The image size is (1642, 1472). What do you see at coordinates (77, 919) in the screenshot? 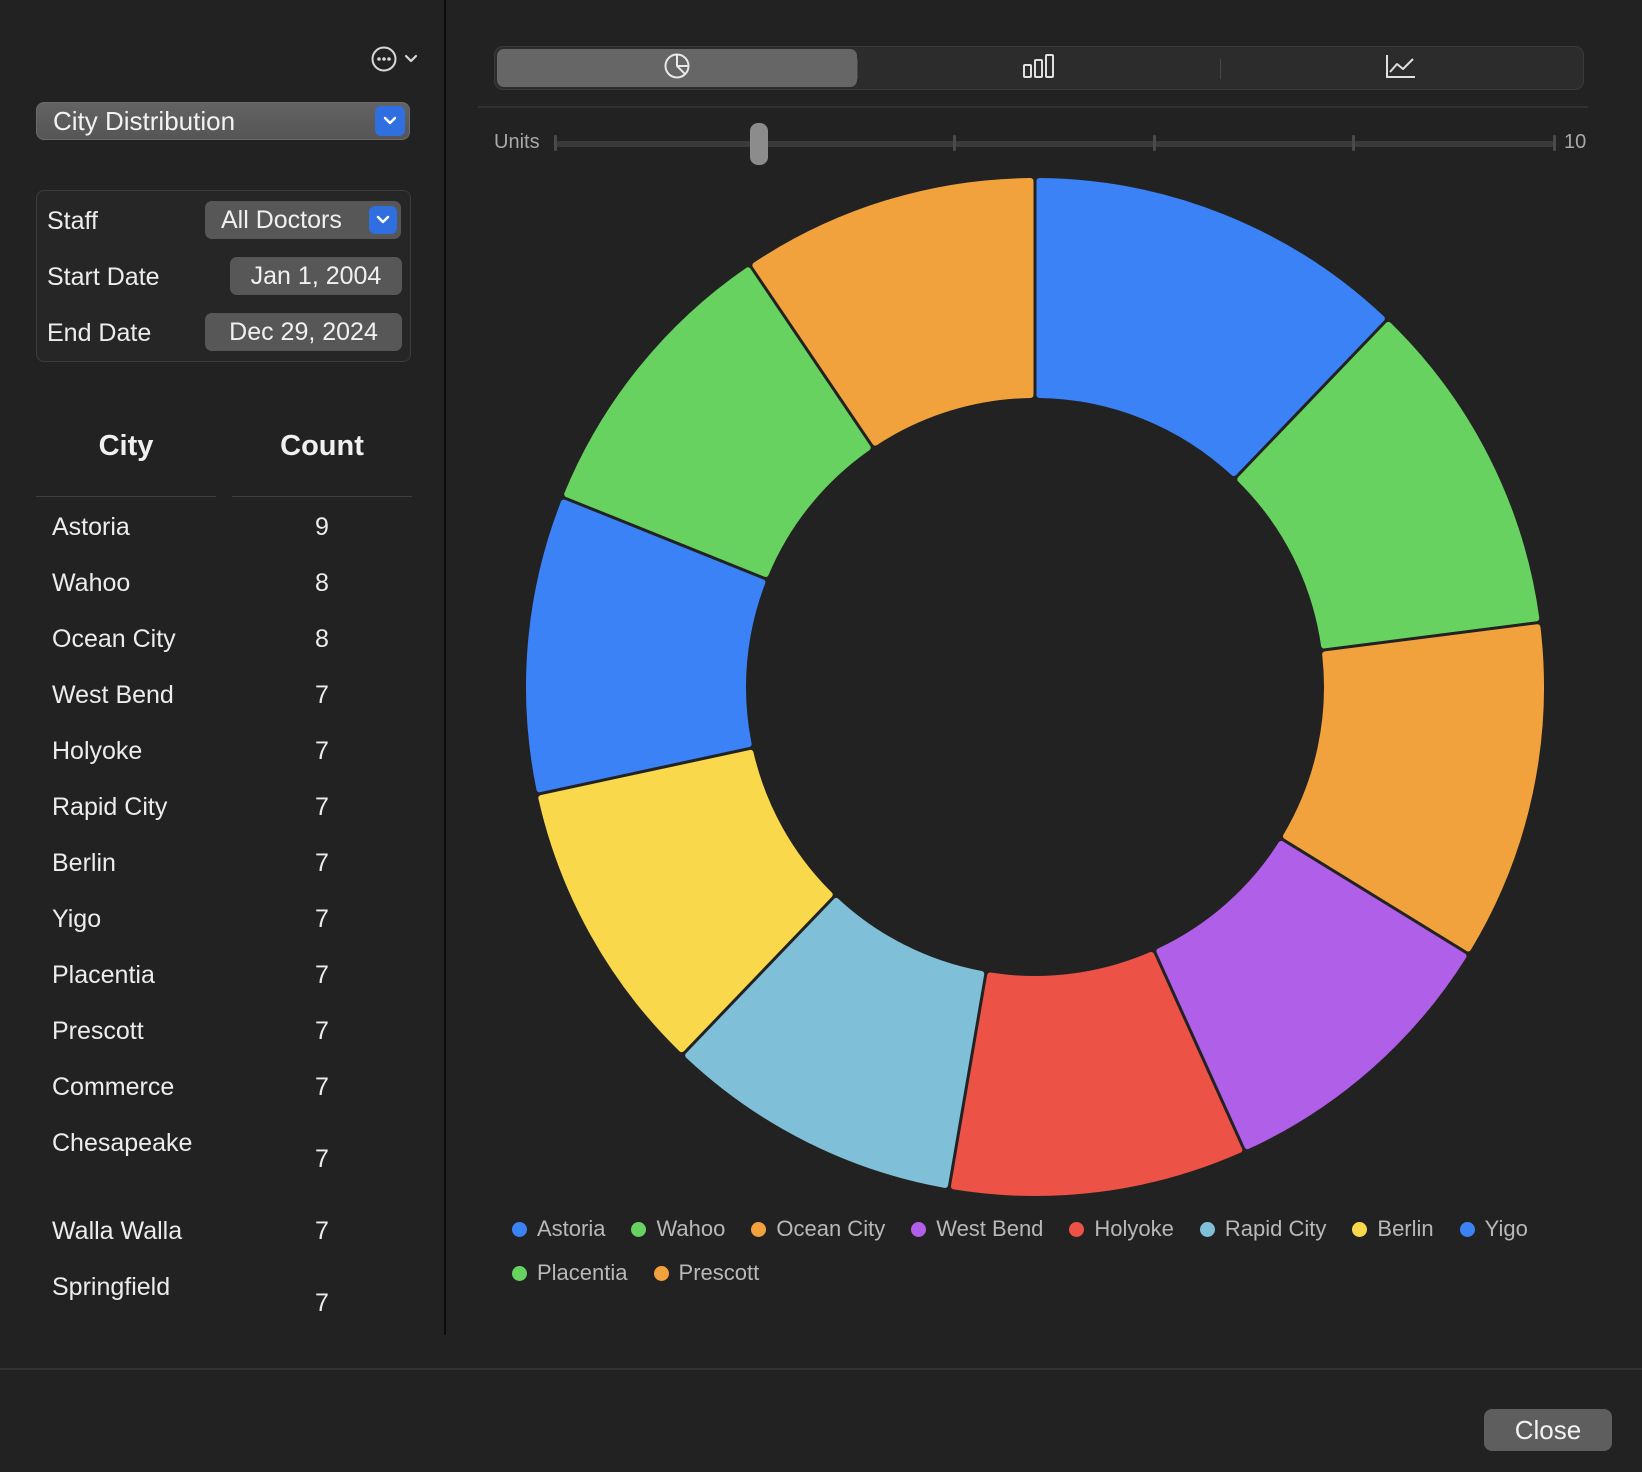
I see `city-cell: Yigo` at bounding box center [77, 919].